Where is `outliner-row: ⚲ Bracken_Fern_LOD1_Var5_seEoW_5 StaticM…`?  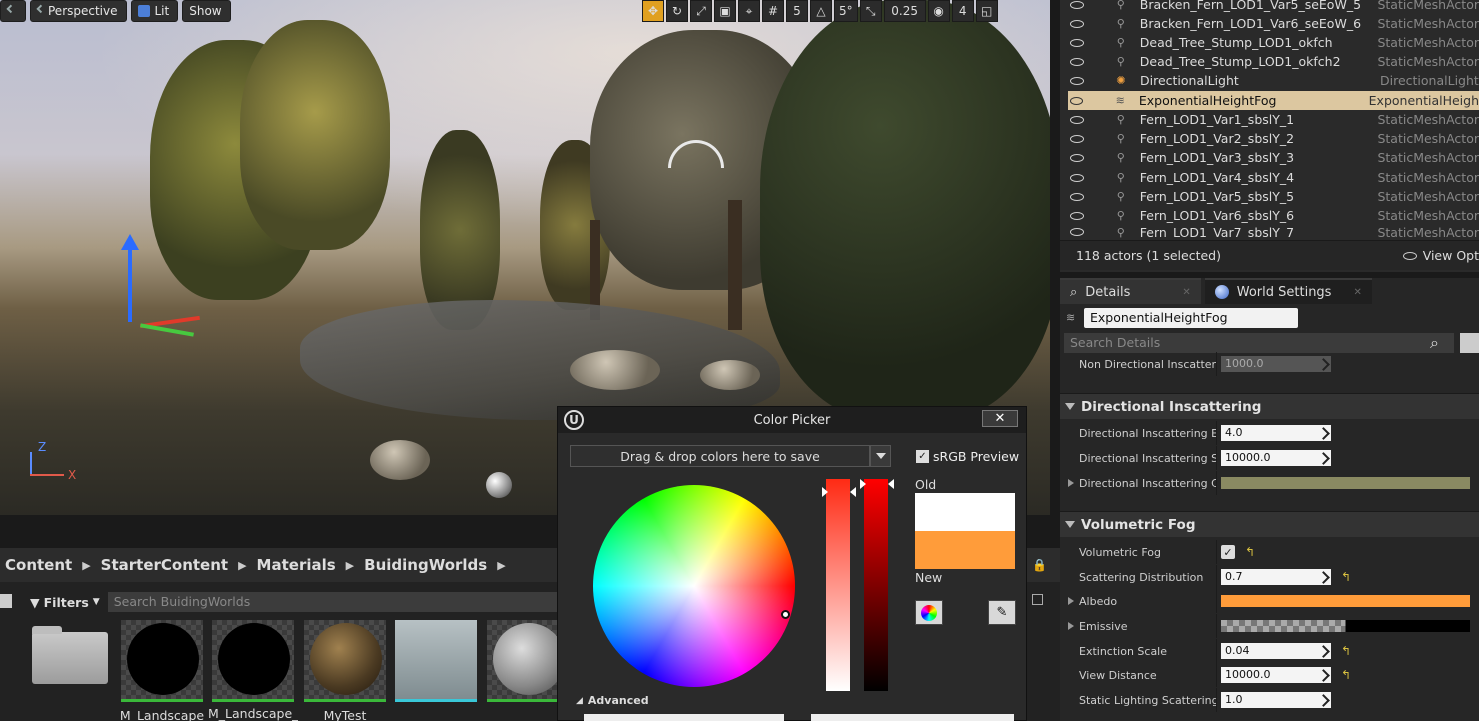
outliner-row: ⚲ Bracken_Fern_LOD1_Var5_seEoW_5 StaticM… is located at coordinates (1273, 7).